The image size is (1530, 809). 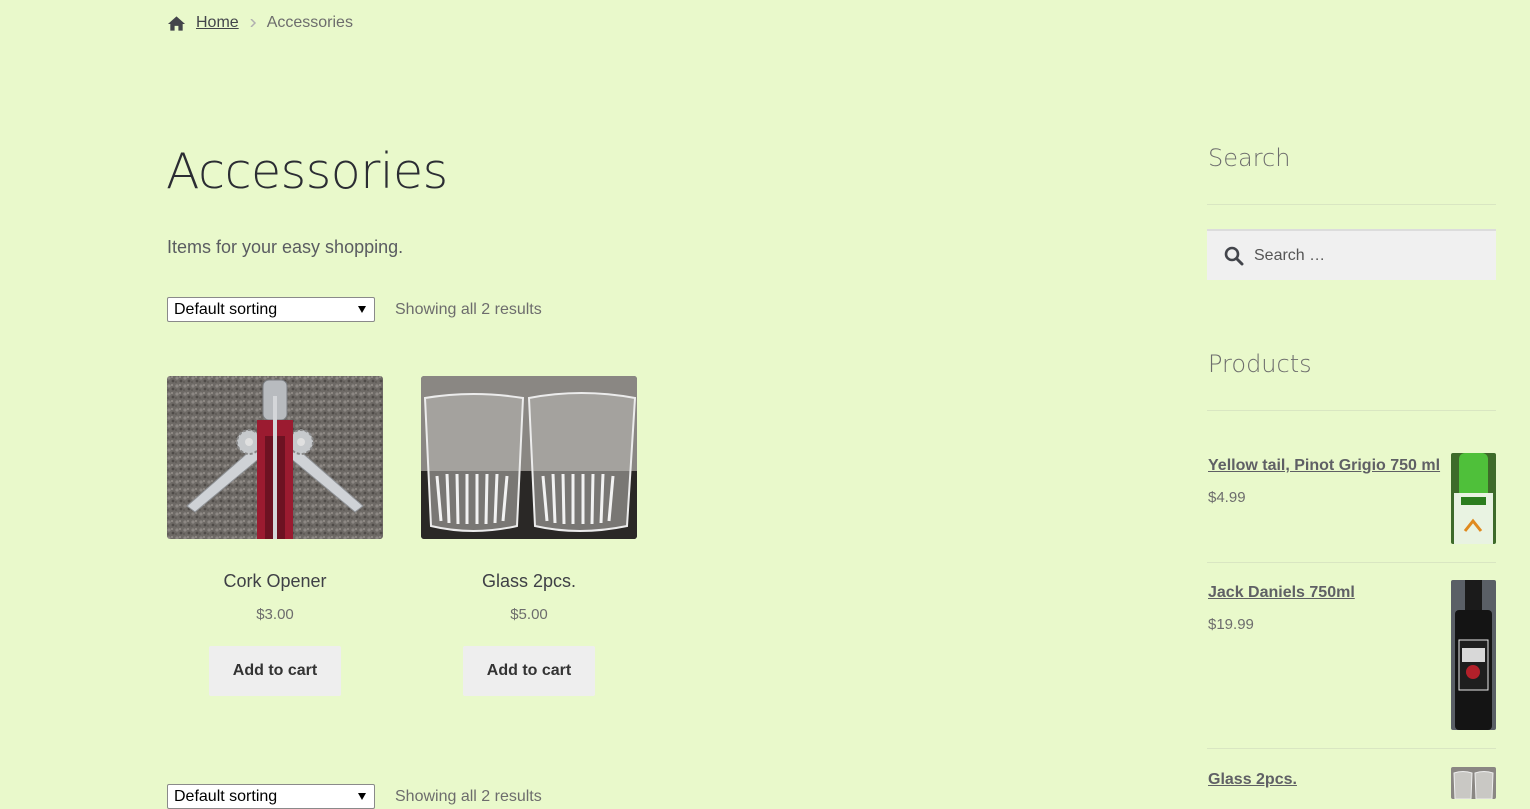 What do you see at coordinates (1234, 255) in the screenshot?
I see `search-icon` at bounding box center [1234, 255].